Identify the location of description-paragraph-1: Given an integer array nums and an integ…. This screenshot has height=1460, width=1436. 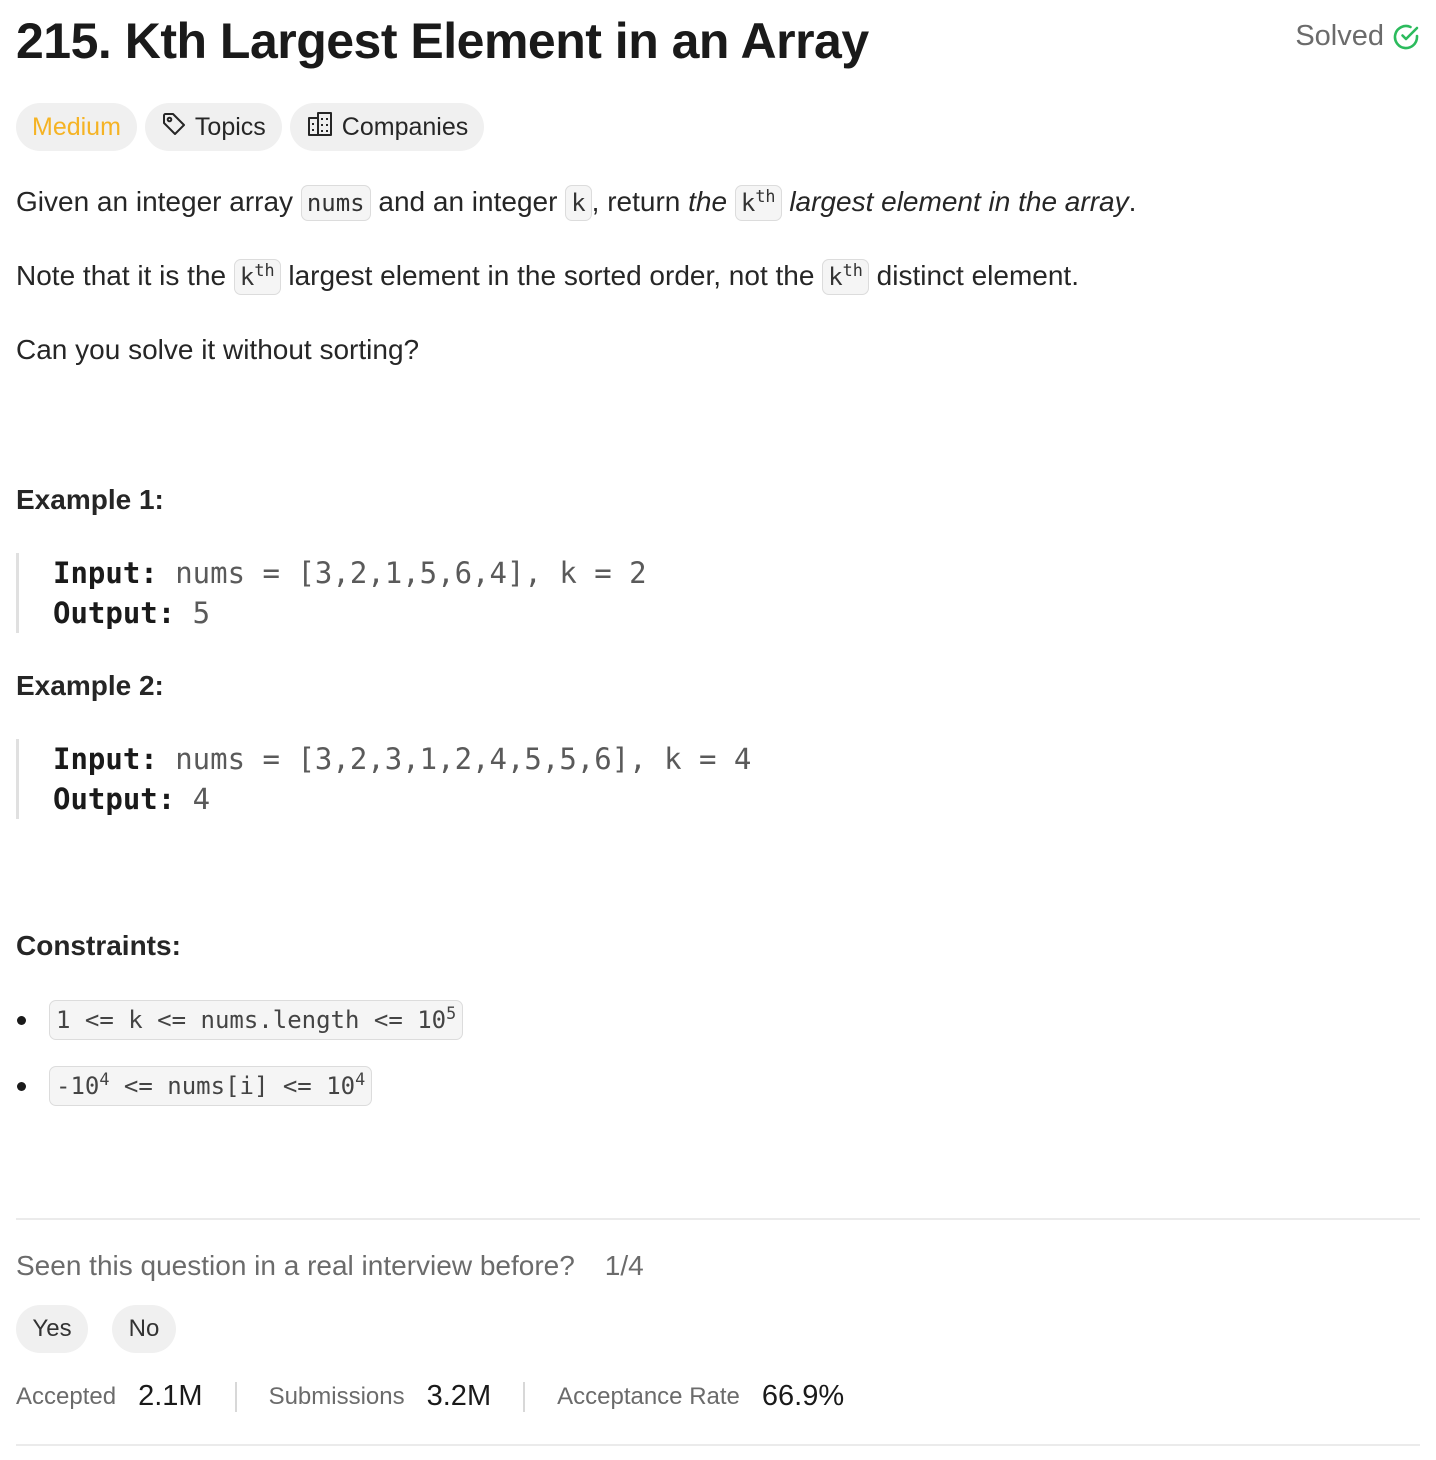
(576, 203).